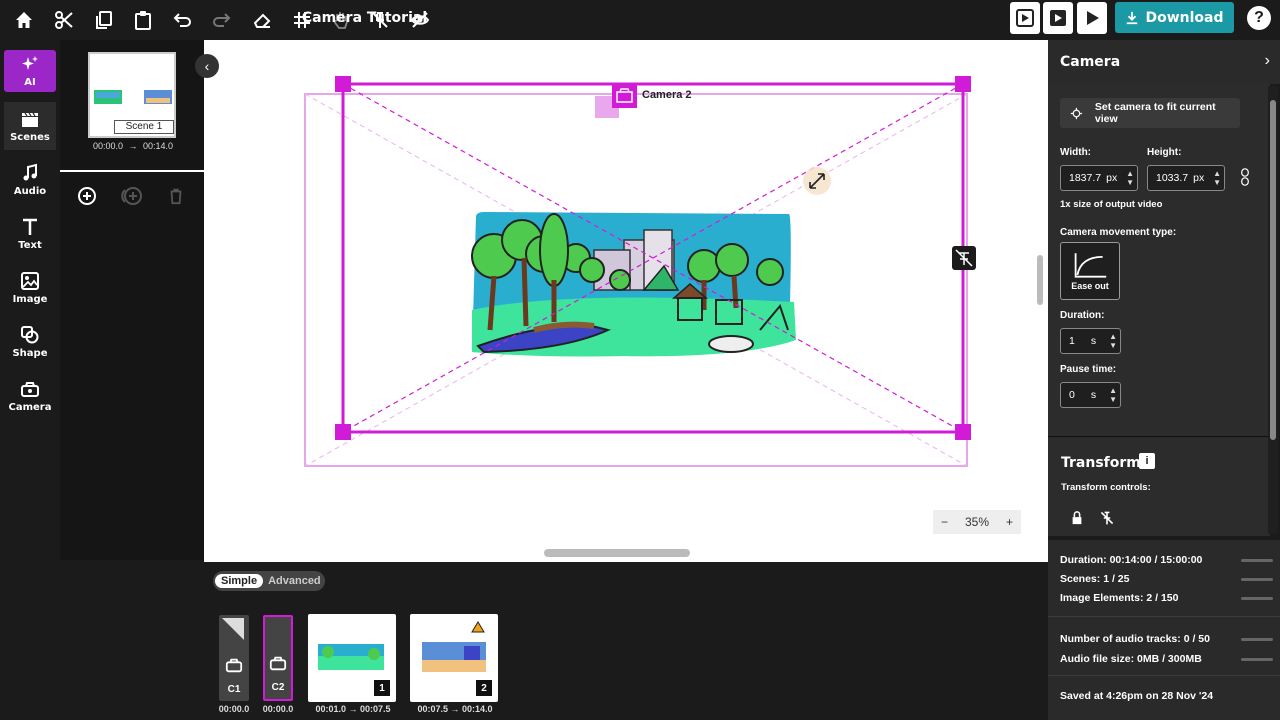  Describe the element at coordinates (222, 20) in the screenshot. I see `redo-icon` at that location.